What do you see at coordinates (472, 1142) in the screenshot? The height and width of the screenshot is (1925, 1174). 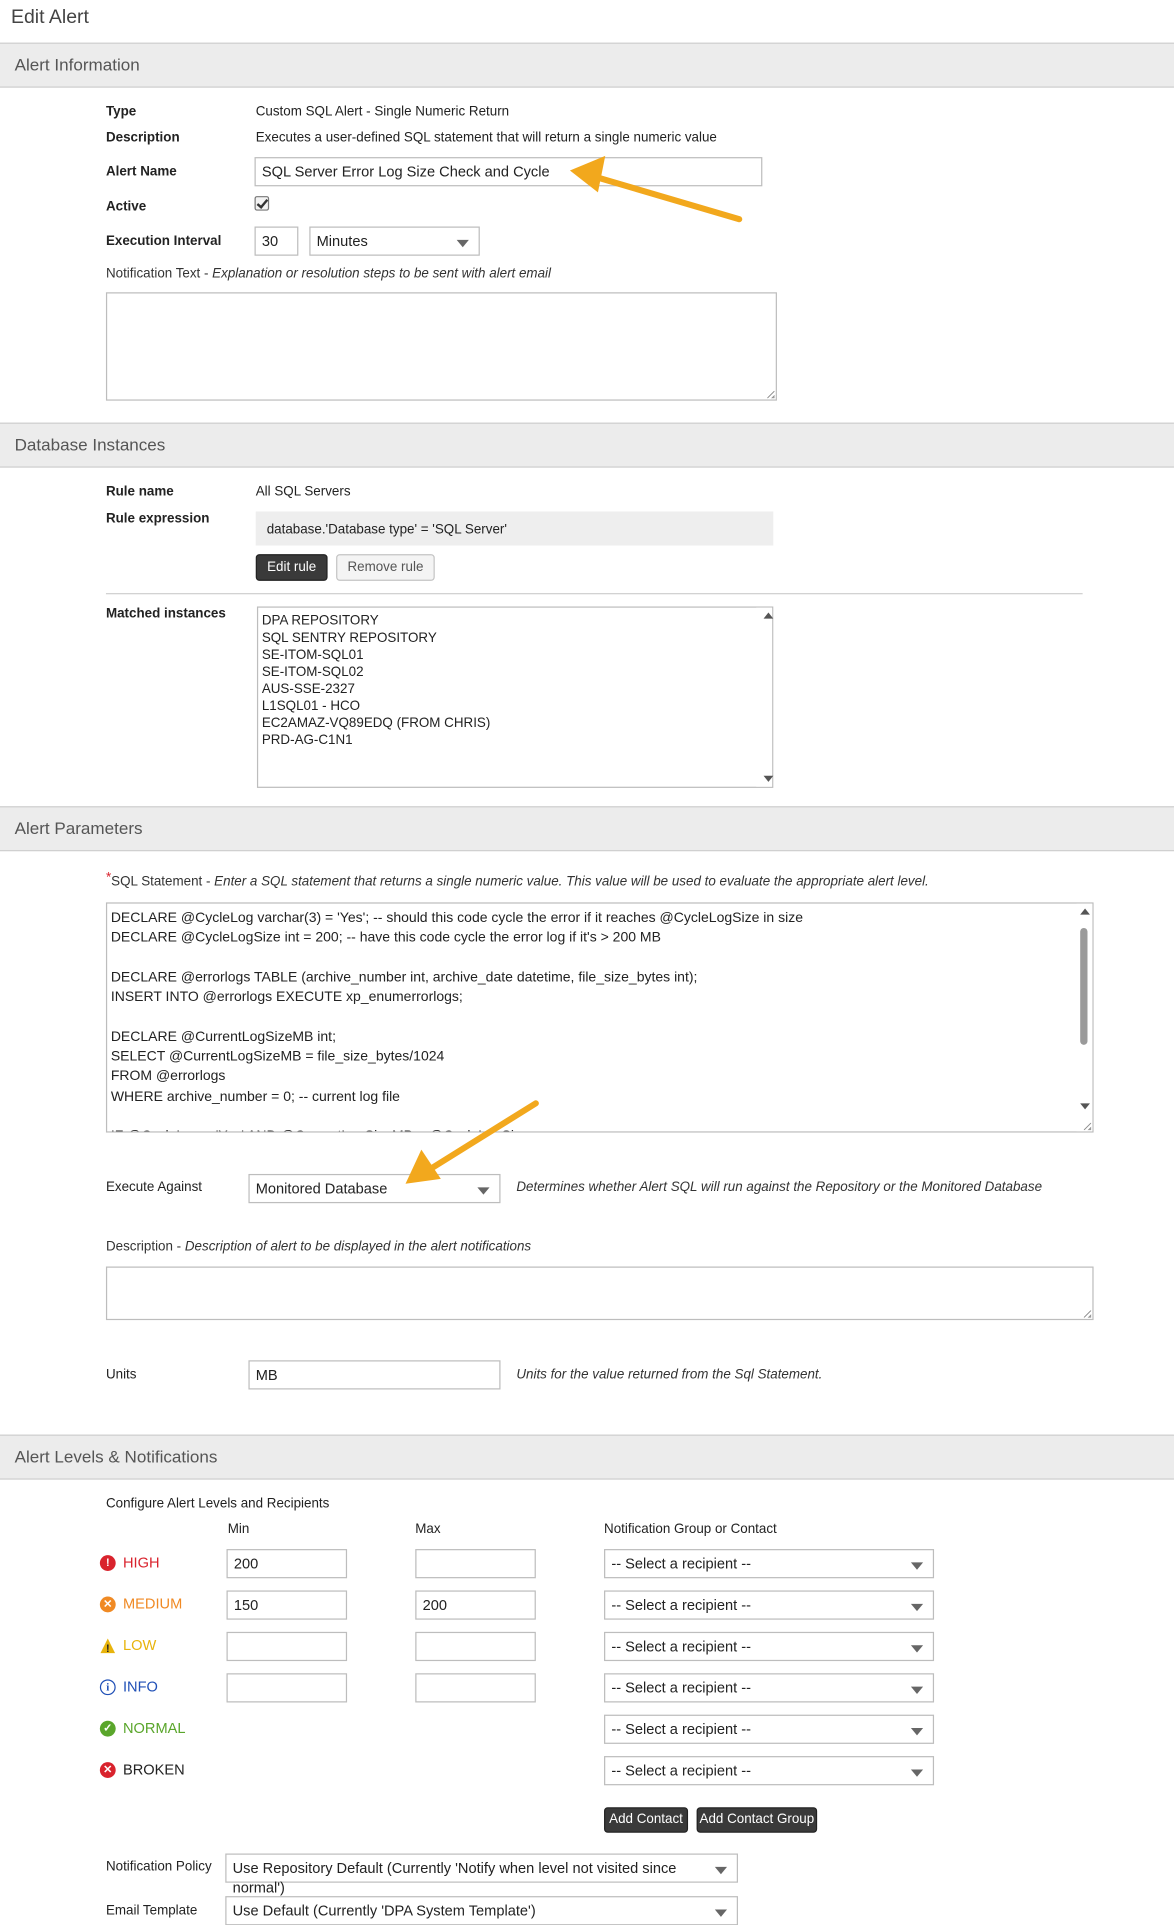 I see `annotation-arrow-execute-against` at bounding box center [472, 1142].